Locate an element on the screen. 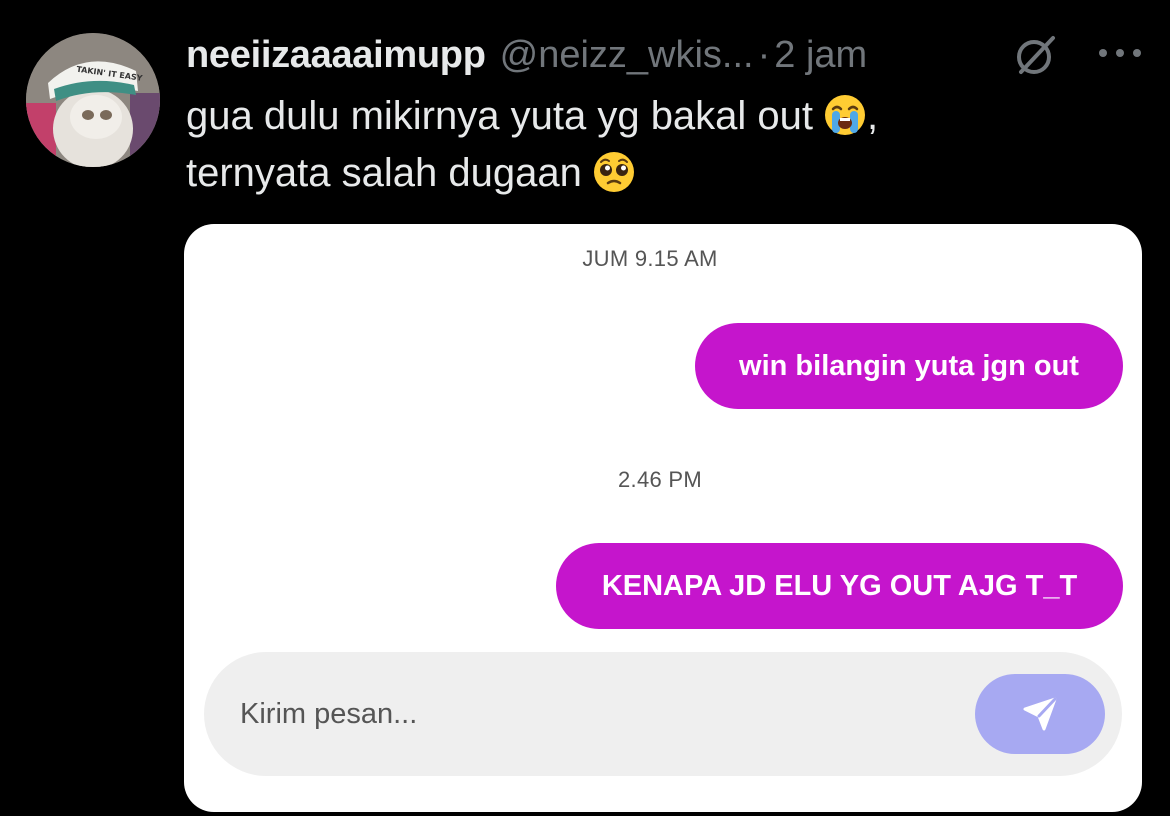 The image size is (1170, 816). avatar: TAKIN' IT EASY is located at coordinates (93, 100).